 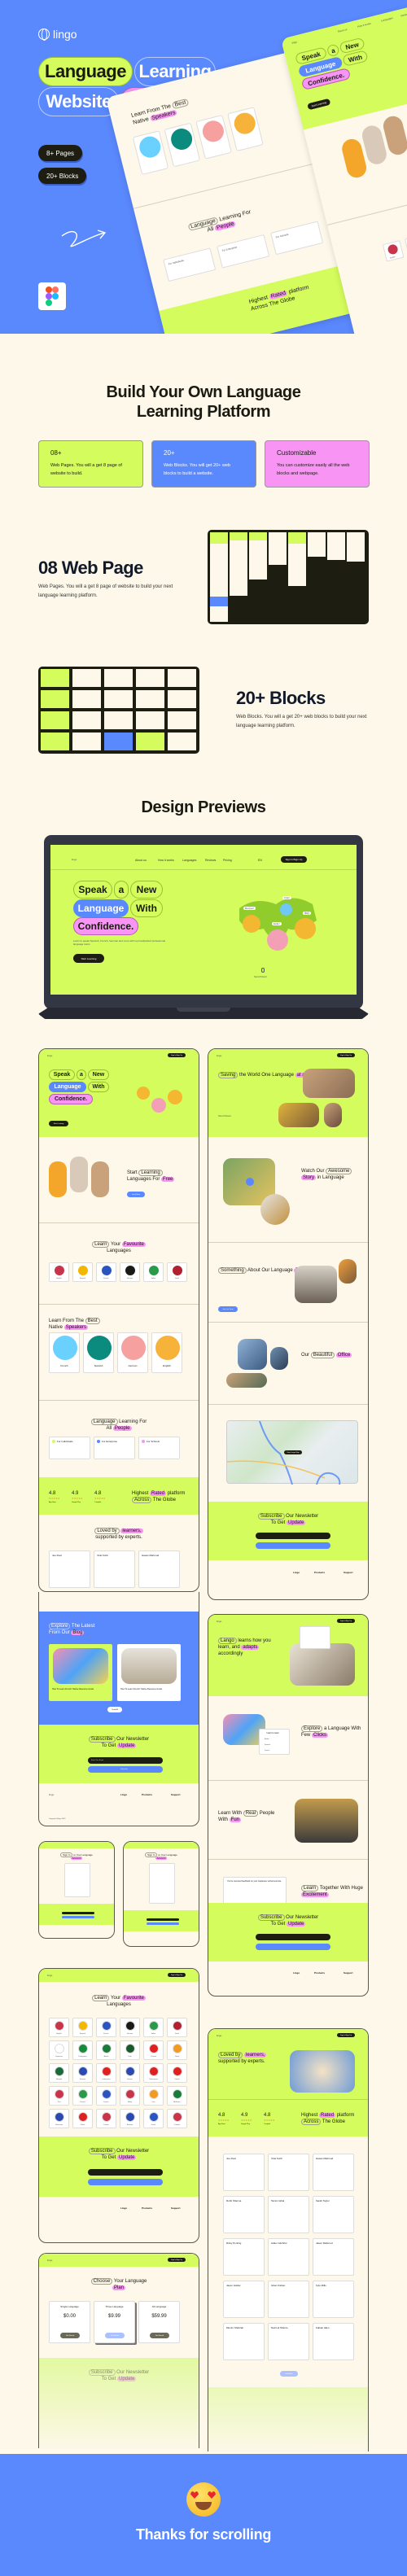 I want to click on speaker-card, so click(x=150, y=153).